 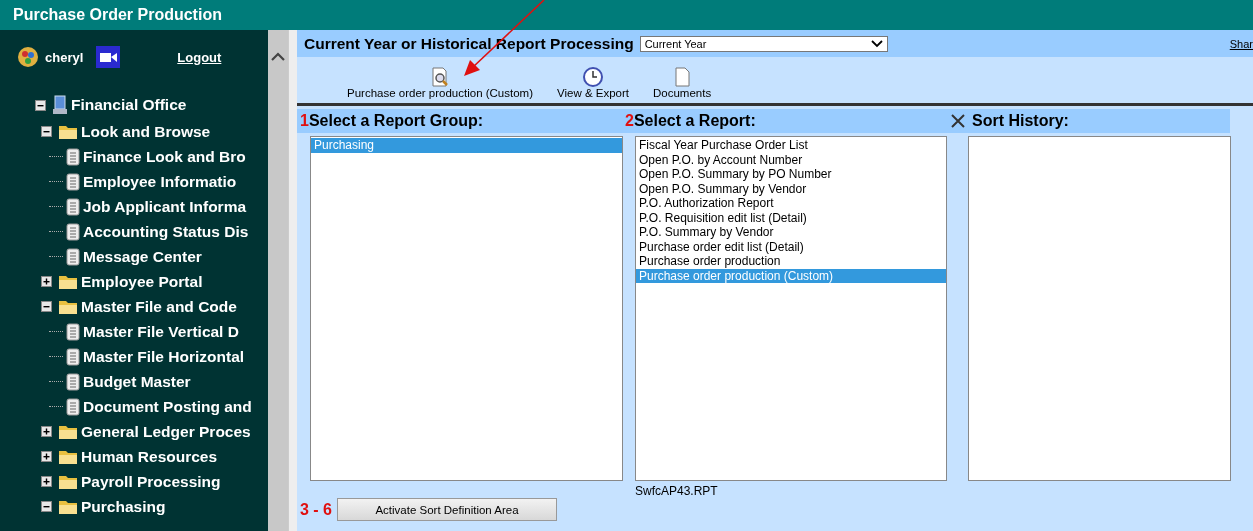 What do you see at coordinates (763, 43) in the screenshot?
I see `year-select: Current Year` at bounding box center [763, 43].